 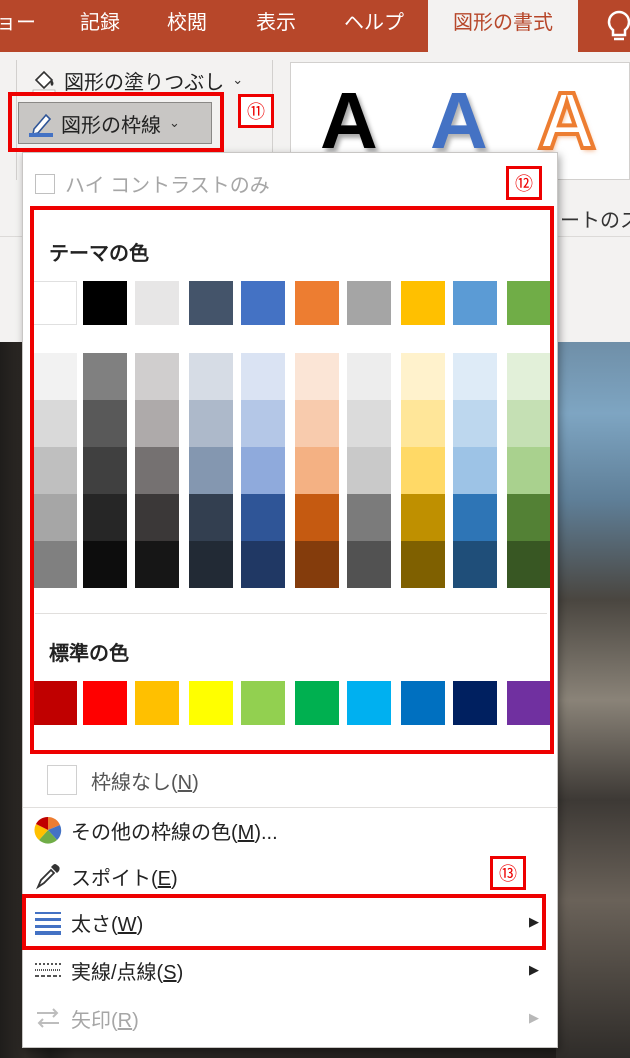 What do you see at coordinates (44, 82) in the screenshot?
I see `paint-bucket-icon` at bounding box center [44, 82].